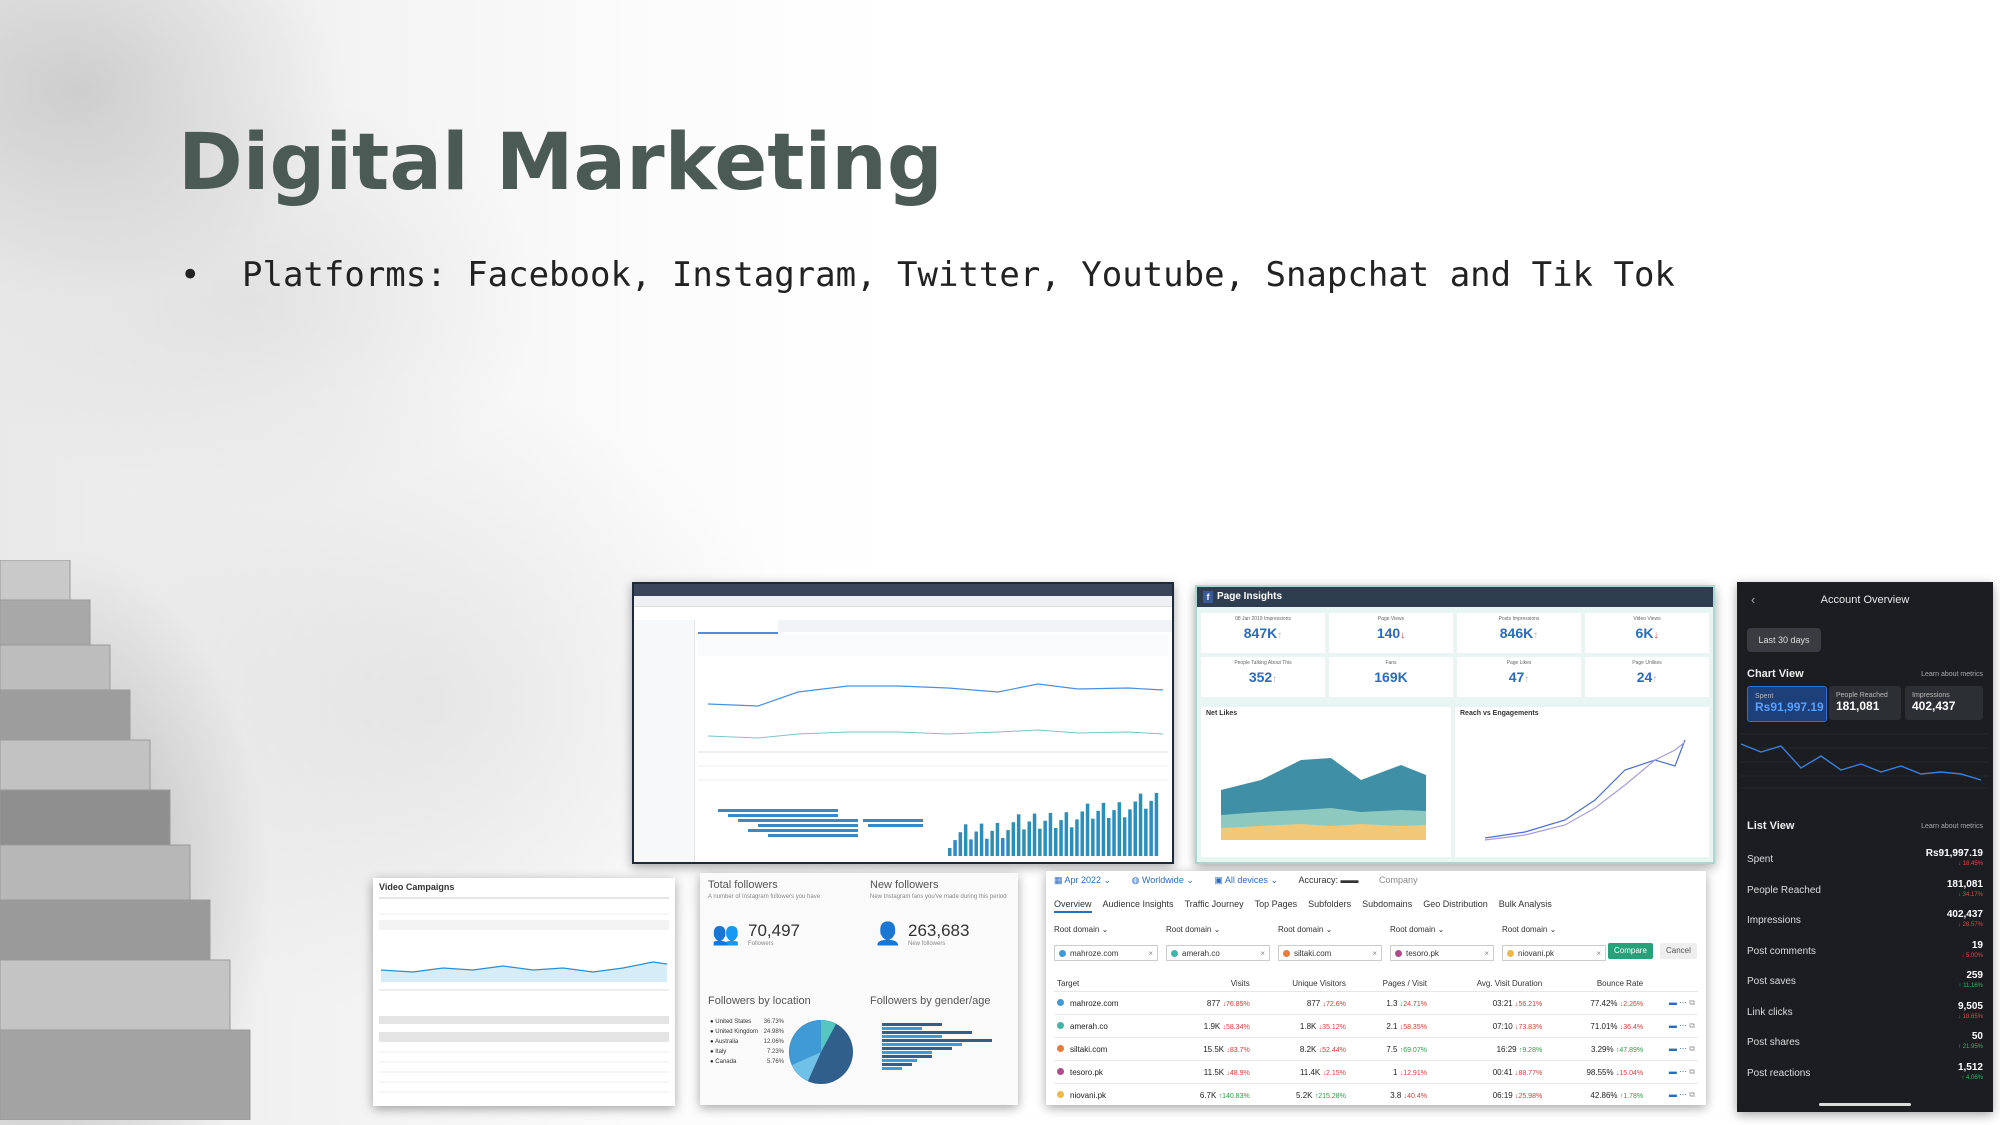 The width and height of the screenshot is (2000, 1125). Describe the element at coordinates (1952, 674) in the screenshot. I see `learn-metrics-link: Learn about metrics` at that location.